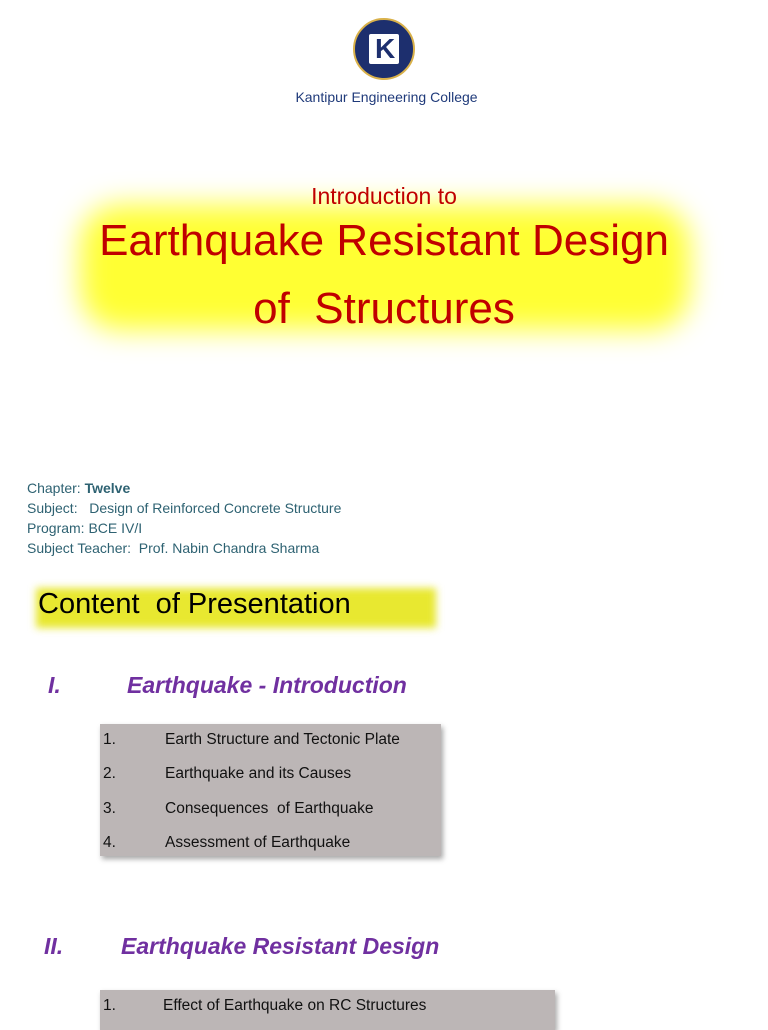 The width and height of the screenshot is (768, 1030). I want to click on section-2-numeral: II., so click(54, 946).